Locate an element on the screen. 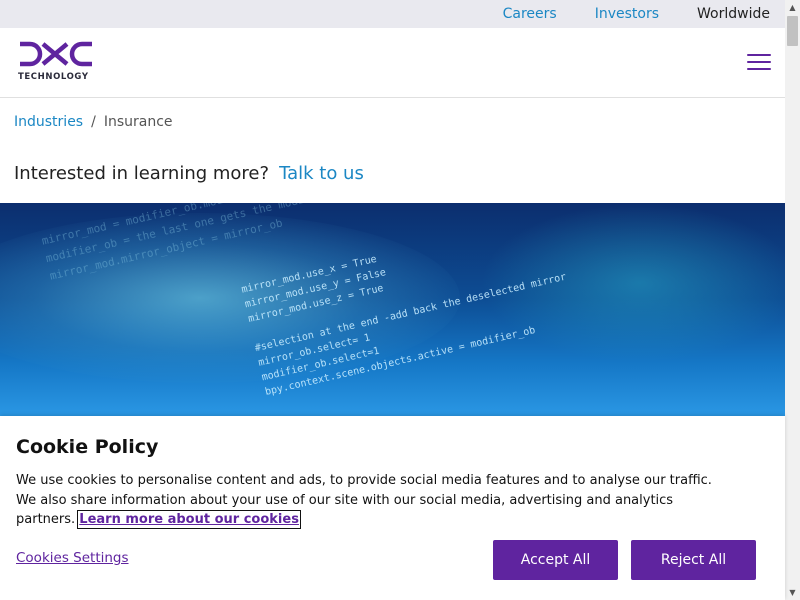 The height and width of the screenshot is (600, 800). contact-cta: Interested in learning more? Talk to us is located at coordinates (189, 173).